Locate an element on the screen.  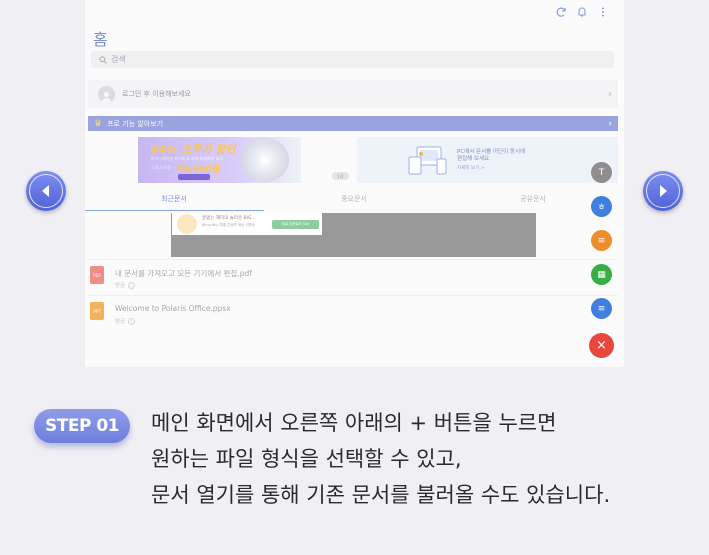
tab-shared: 공유문서 is located at coordinates (533, 199).